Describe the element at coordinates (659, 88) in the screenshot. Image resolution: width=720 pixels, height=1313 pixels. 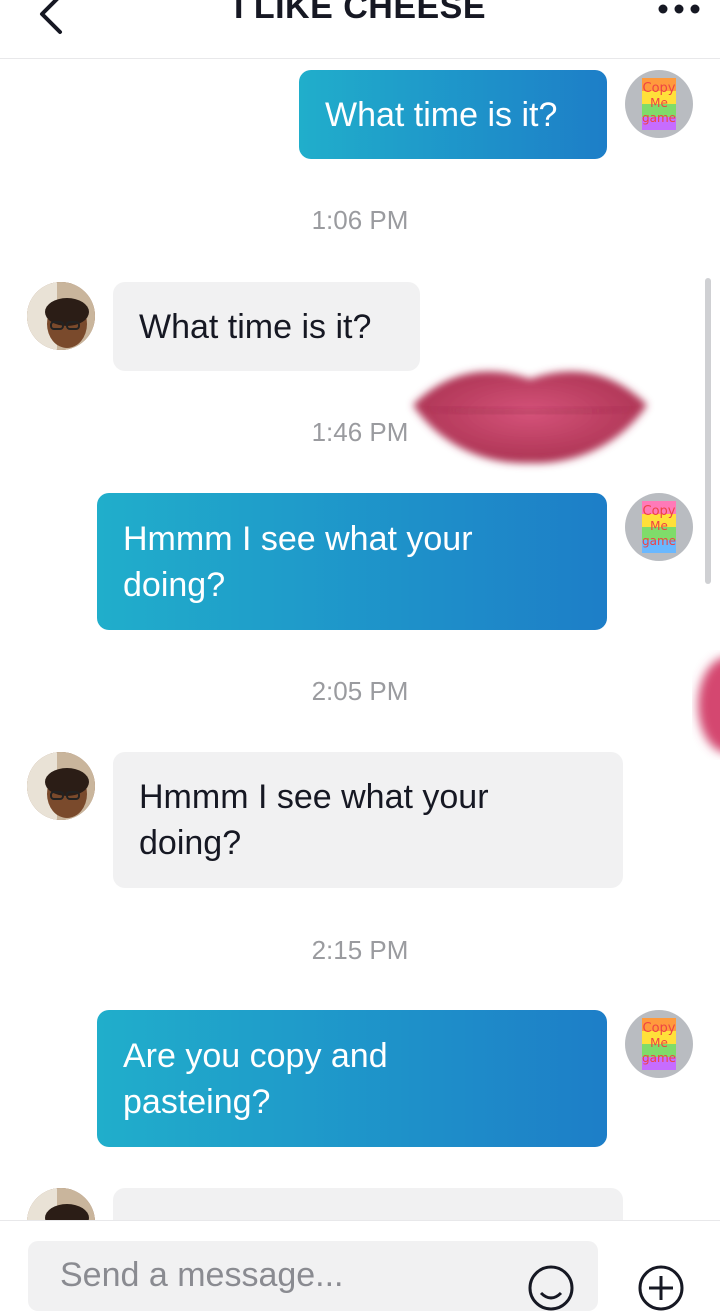
I see `avatar-text: Copy` at that location.